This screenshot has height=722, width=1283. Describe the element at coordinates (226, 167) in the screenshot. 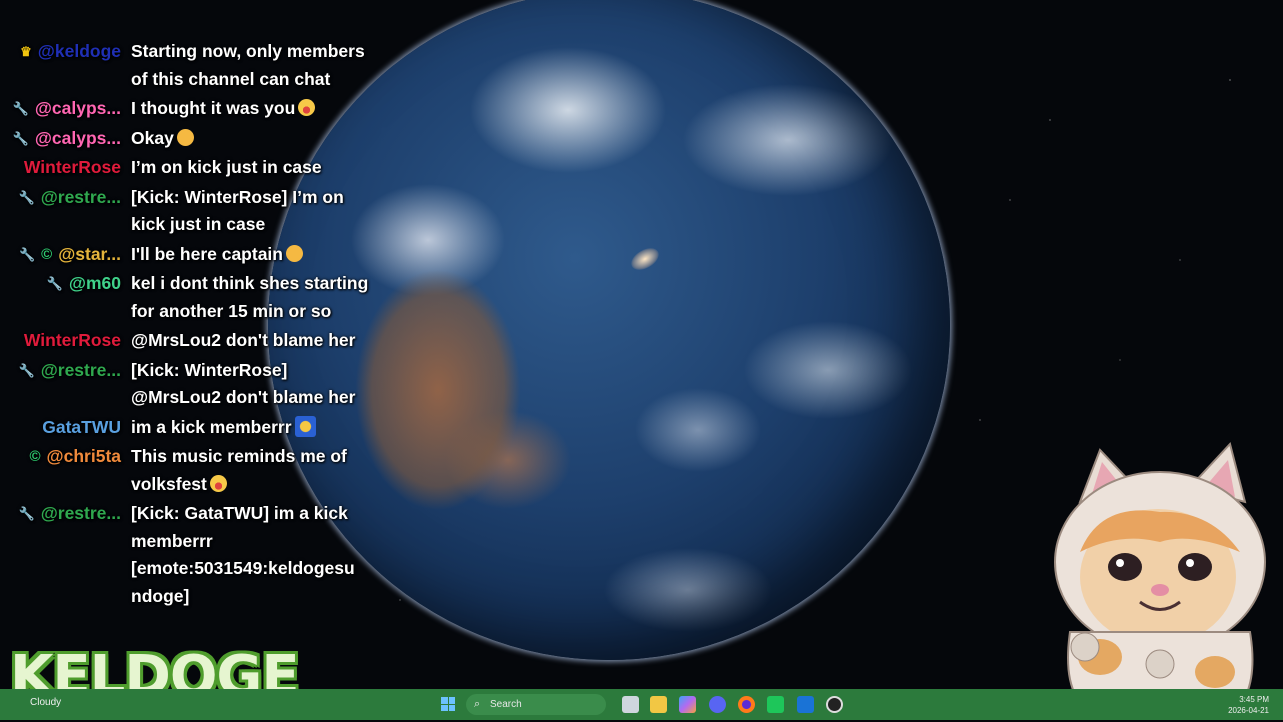

I see `chat-text: I’m on kick just in case` at that location.